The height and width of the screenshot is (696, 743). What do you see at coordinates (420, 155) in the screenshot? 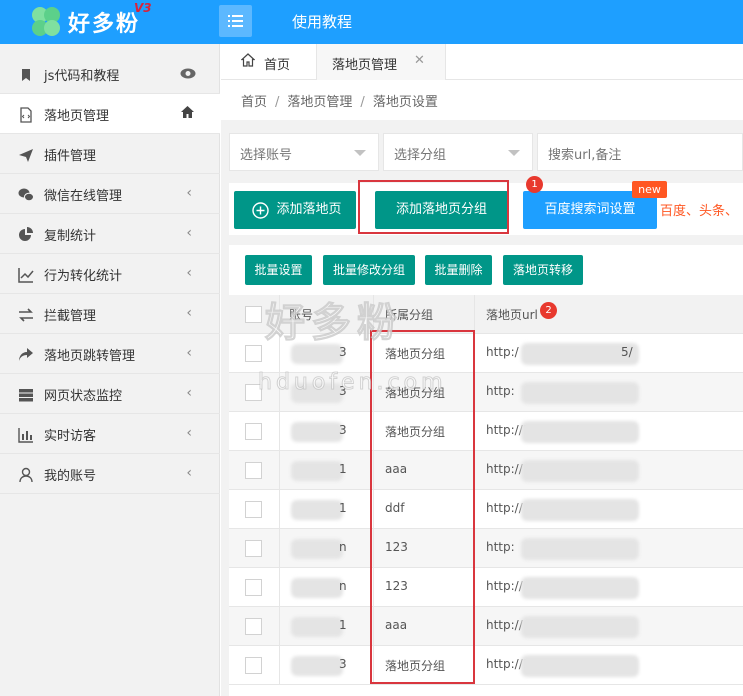
I see `group-select-value: 选择分组` at bounding box center [420, 155].